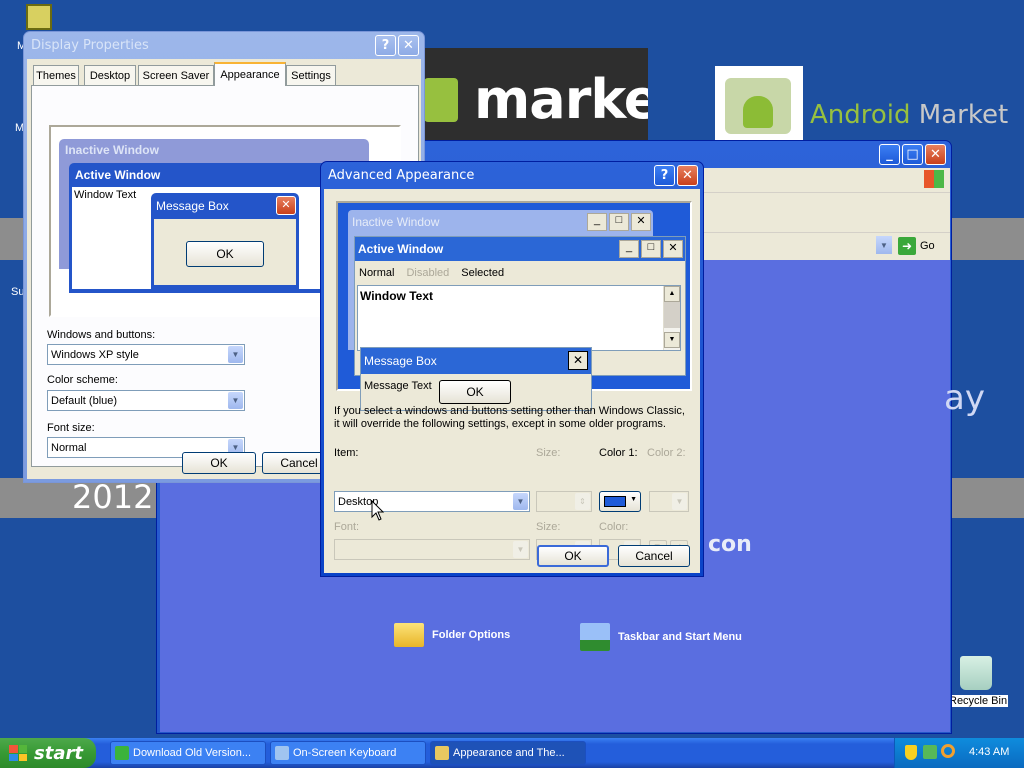 The height and width of the screenshot is (768, 1024). What do you see at coordinates (348, 753) in the screenshot?
I see `taskbar-item-keyboard: On-Screen Keyboard` at bounding box center [348, 753].